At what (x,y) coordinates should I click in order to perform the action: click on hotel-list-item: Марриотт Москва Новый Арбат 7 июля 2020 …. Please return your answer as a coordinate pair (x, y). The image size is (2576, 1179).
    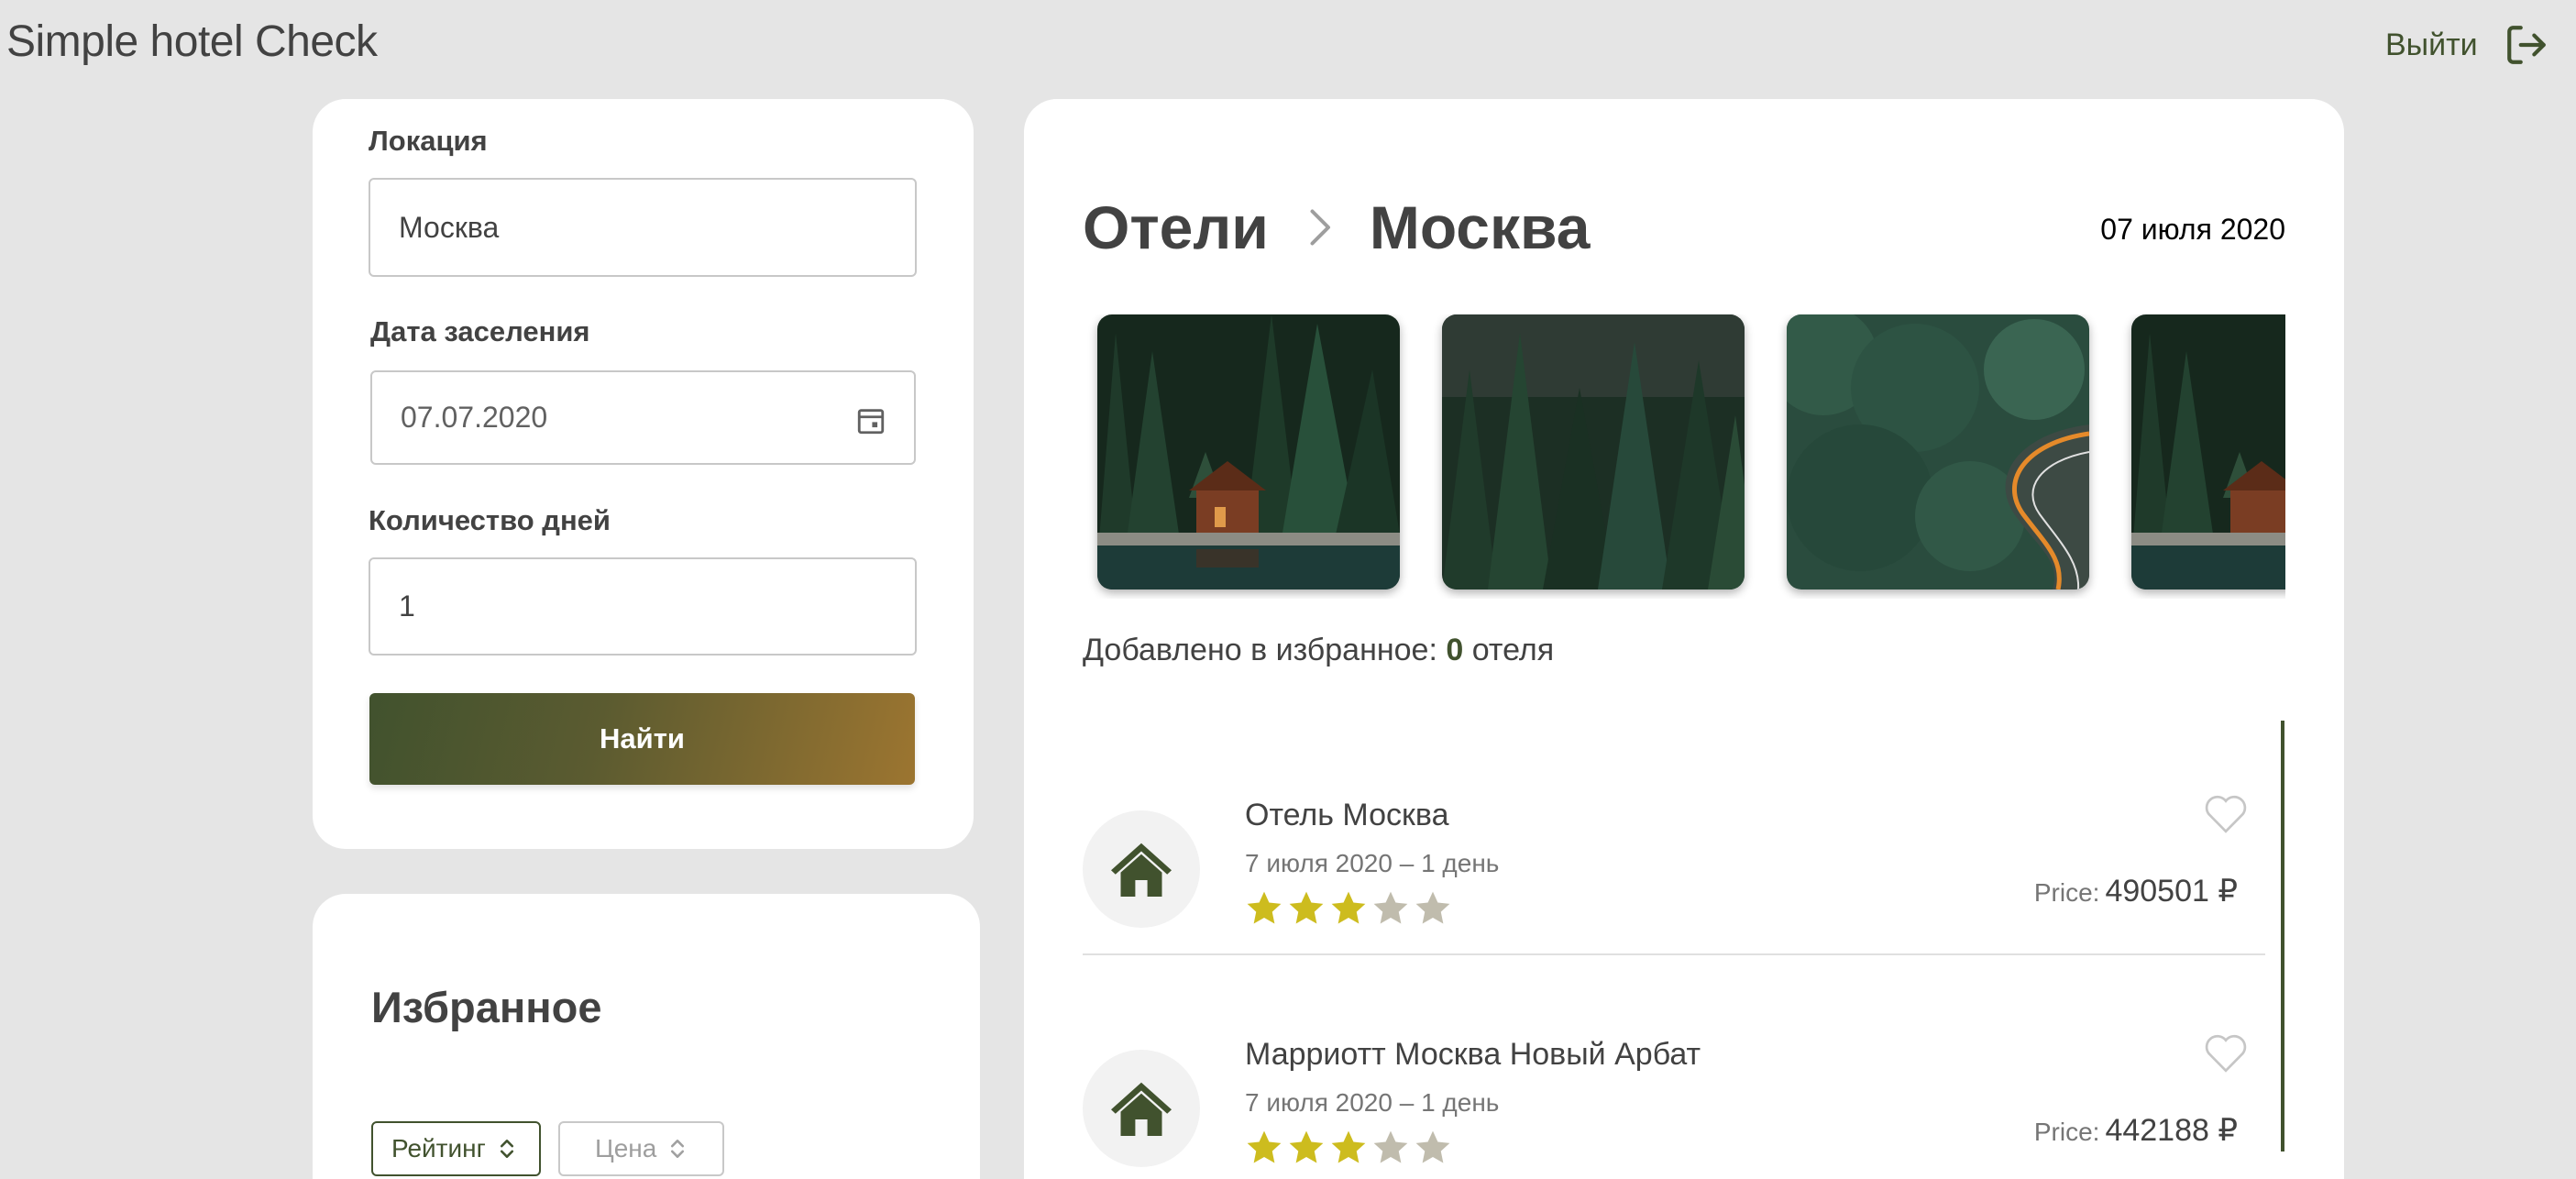
    Looking at the image, I should click on (1674, 1106).